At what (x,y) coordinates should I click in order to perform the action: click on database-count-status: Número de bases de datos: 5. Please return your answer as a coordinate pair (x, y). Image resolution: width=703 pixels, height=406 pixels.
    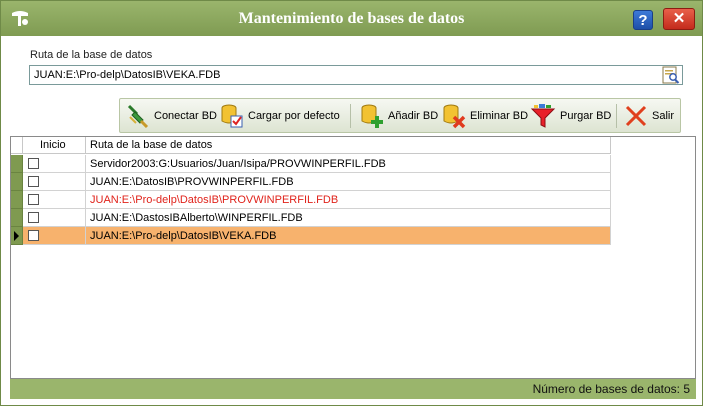
    Looking at the image, I should click on (611, 389).